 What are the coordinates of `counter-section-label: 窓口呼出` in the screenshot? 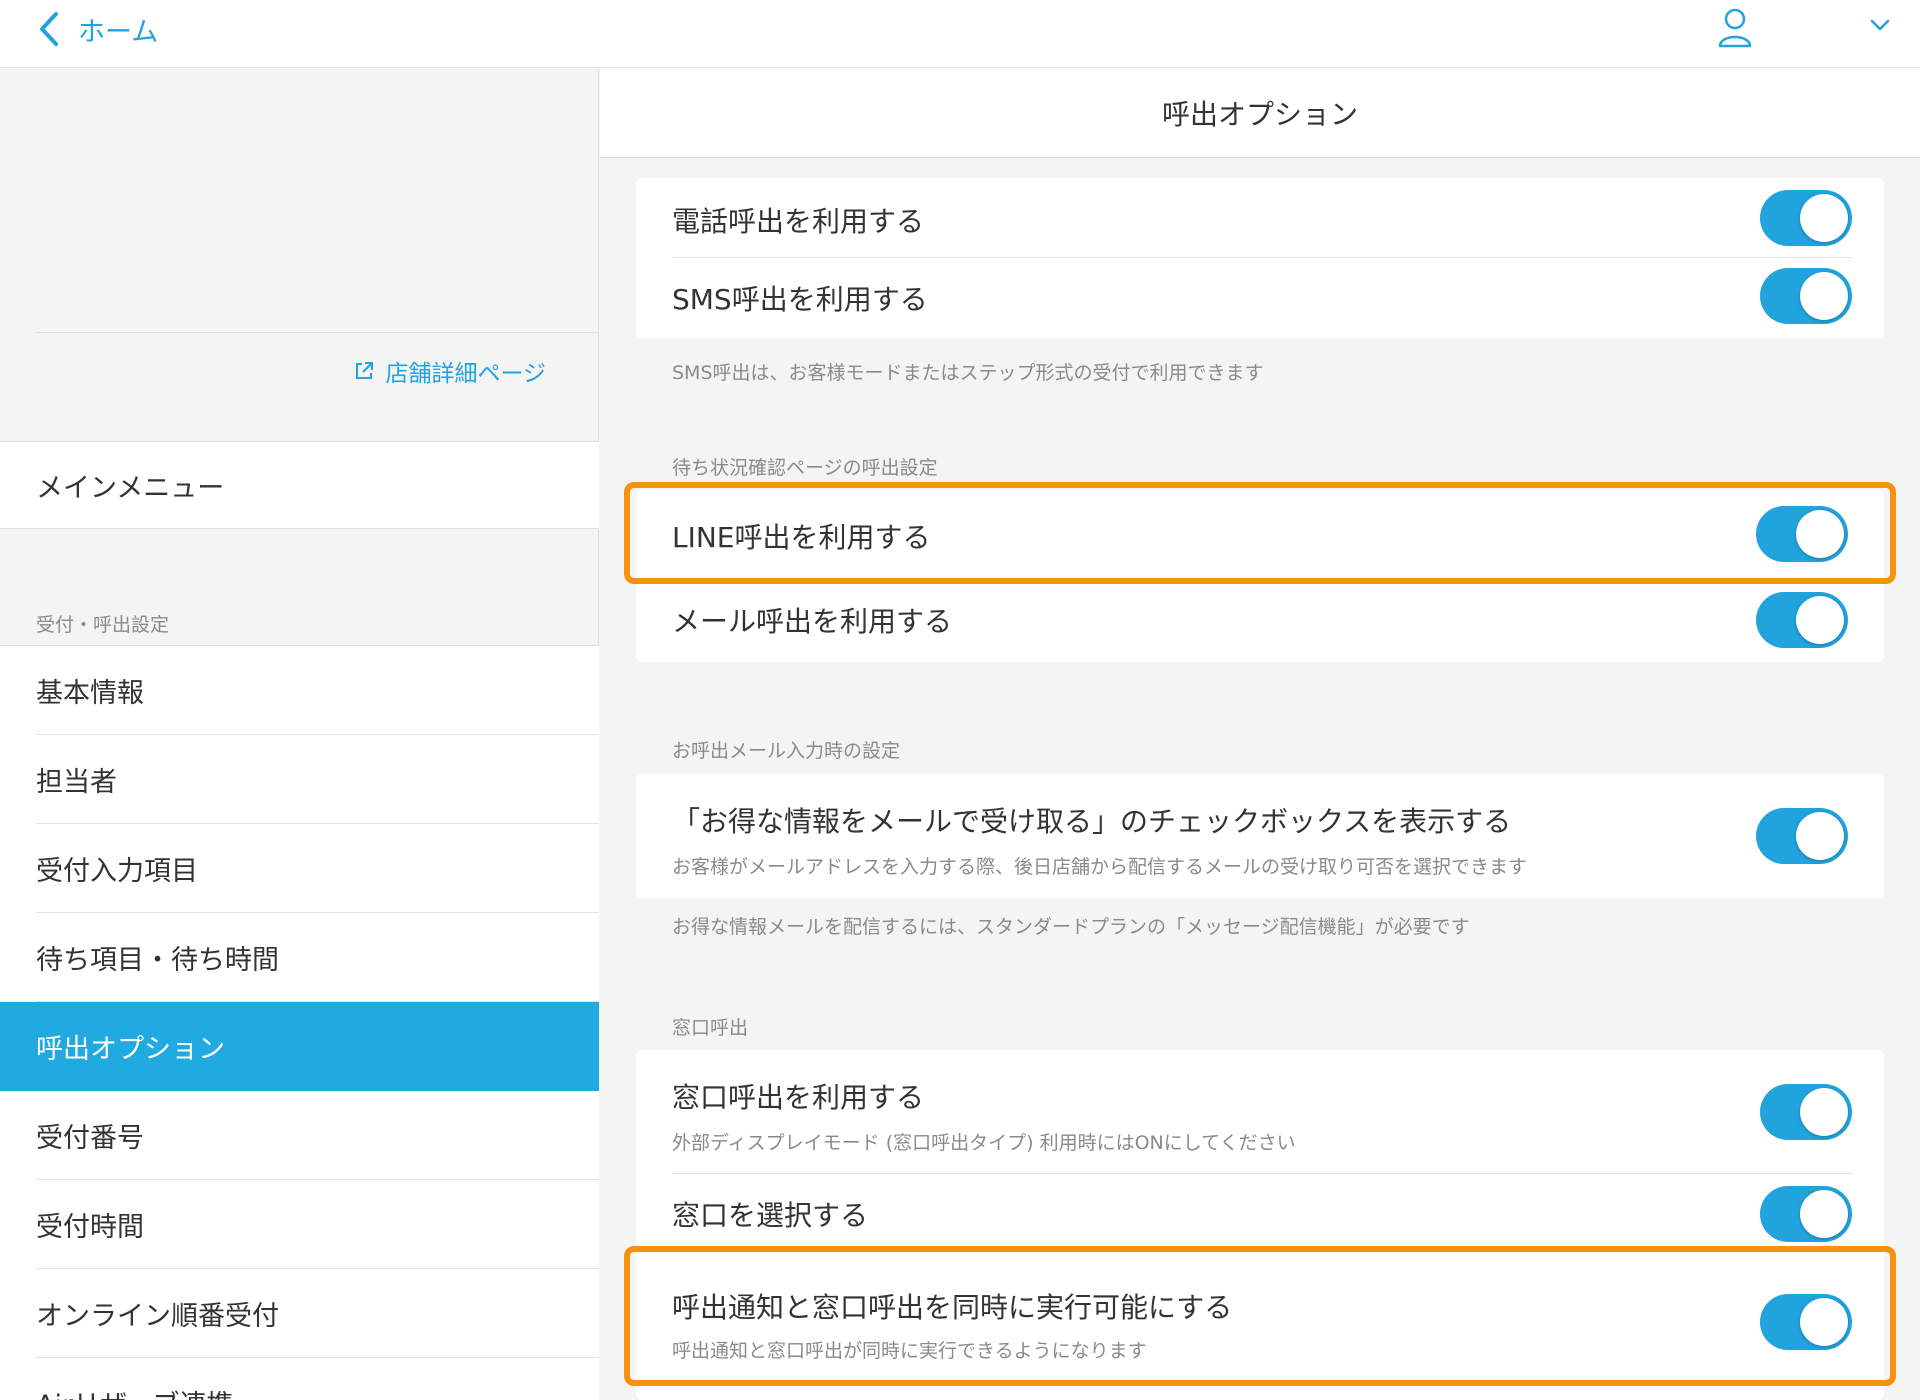 It's located at (710, 1028).